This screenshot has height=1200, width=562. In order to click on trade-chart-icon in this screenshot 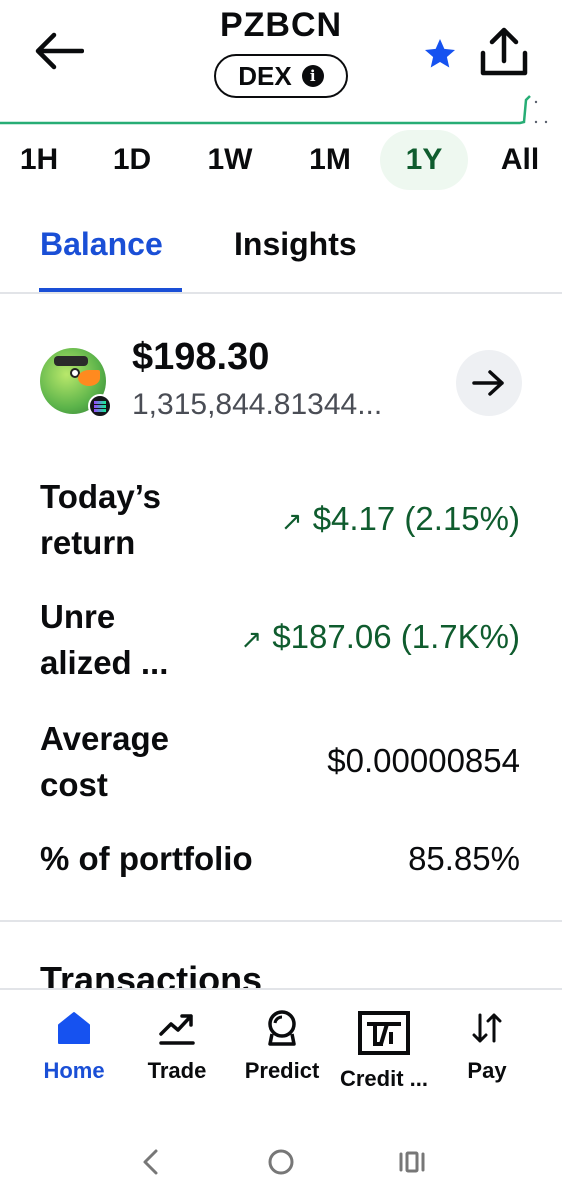, I will do `click(177, 1029)`.